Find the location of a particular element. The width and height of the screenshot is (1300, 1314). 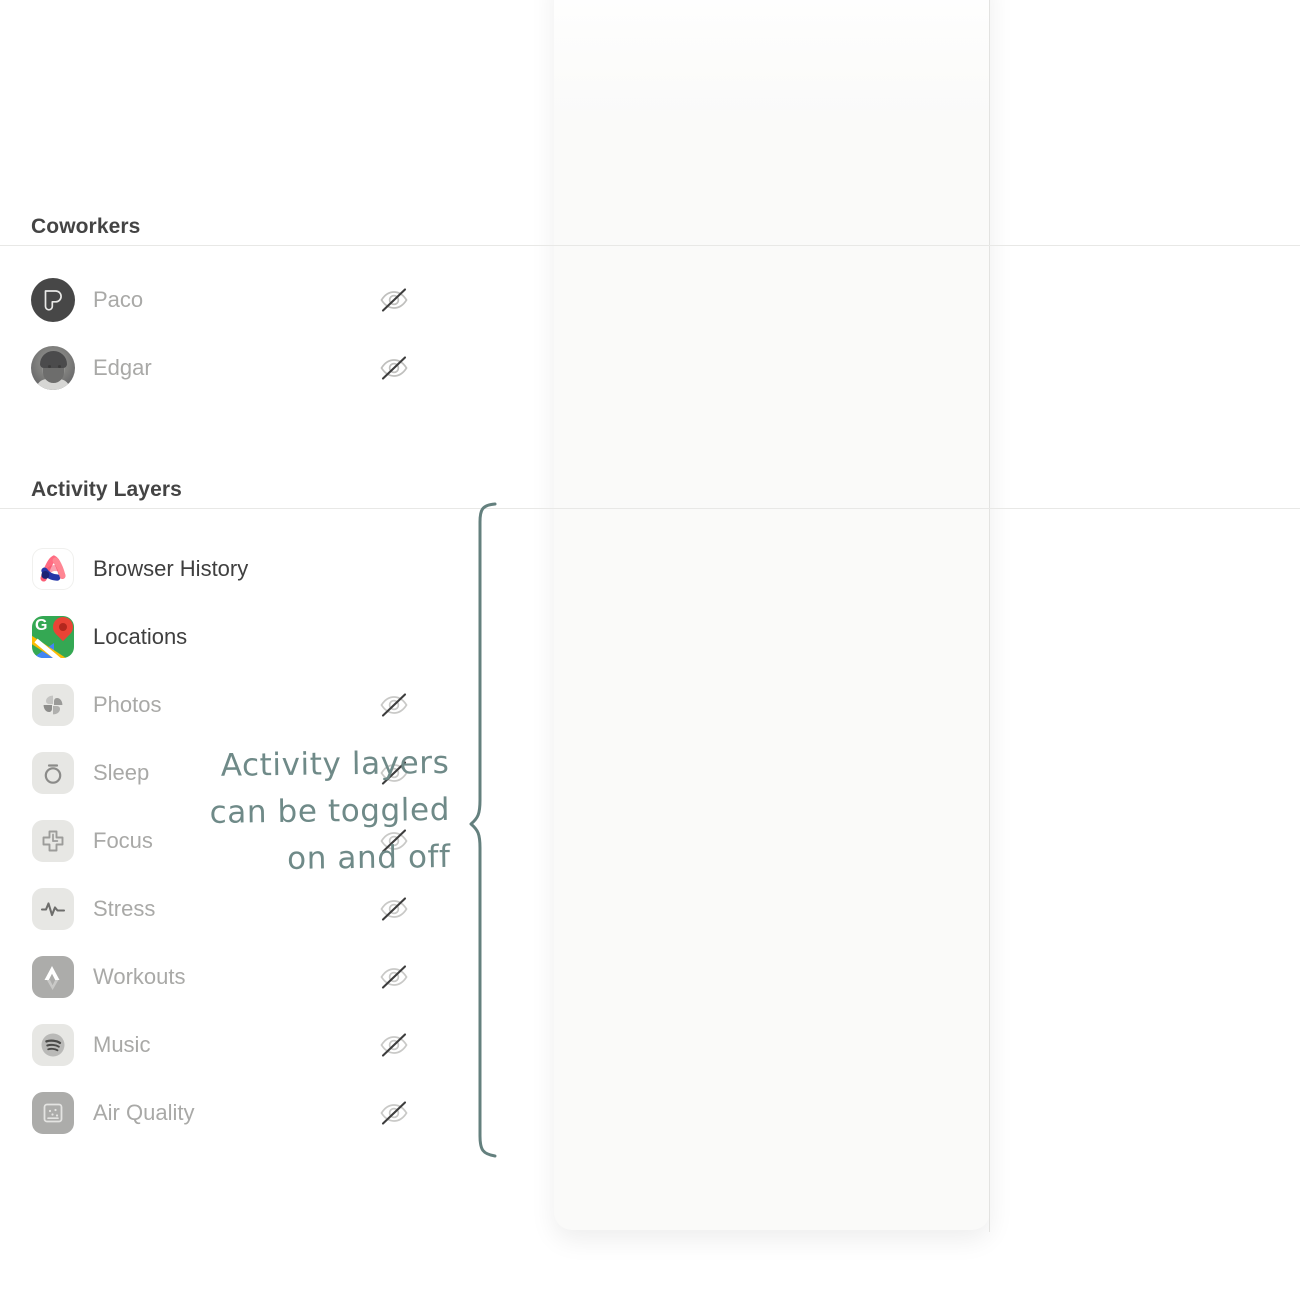

list-item-photos: Photos is located at coordinates (218, 705).